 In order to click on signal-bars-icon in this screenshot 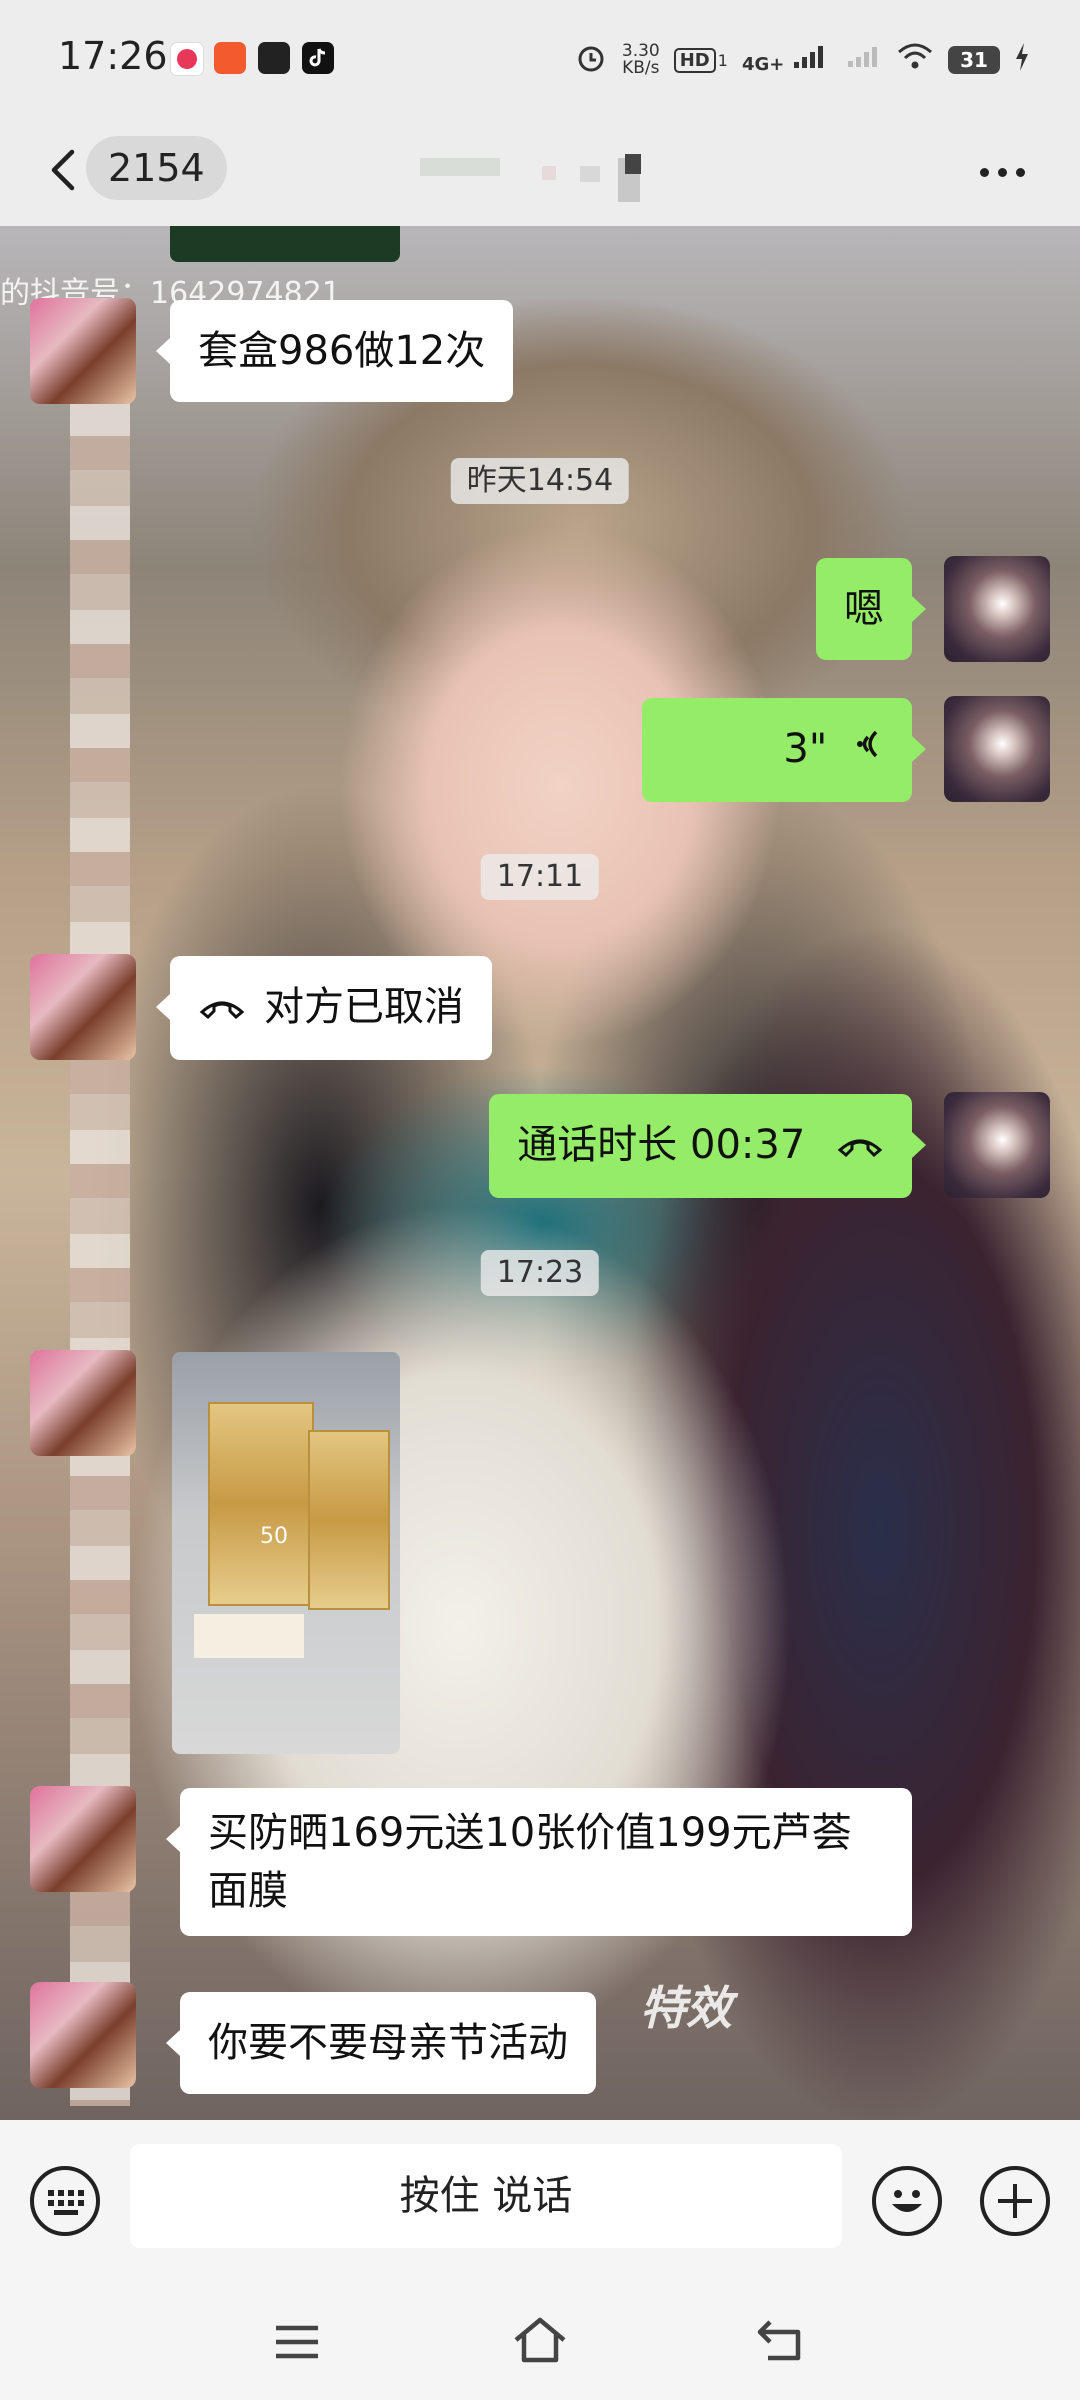, I will do `click(808, 57)`.